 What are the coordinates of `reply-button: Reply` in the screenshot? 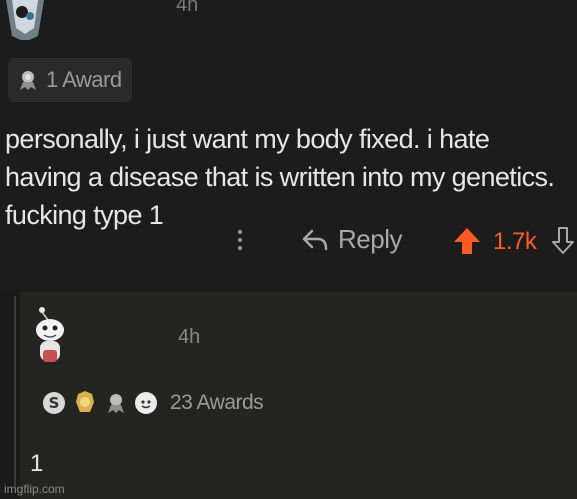 It's located at (352, 239).